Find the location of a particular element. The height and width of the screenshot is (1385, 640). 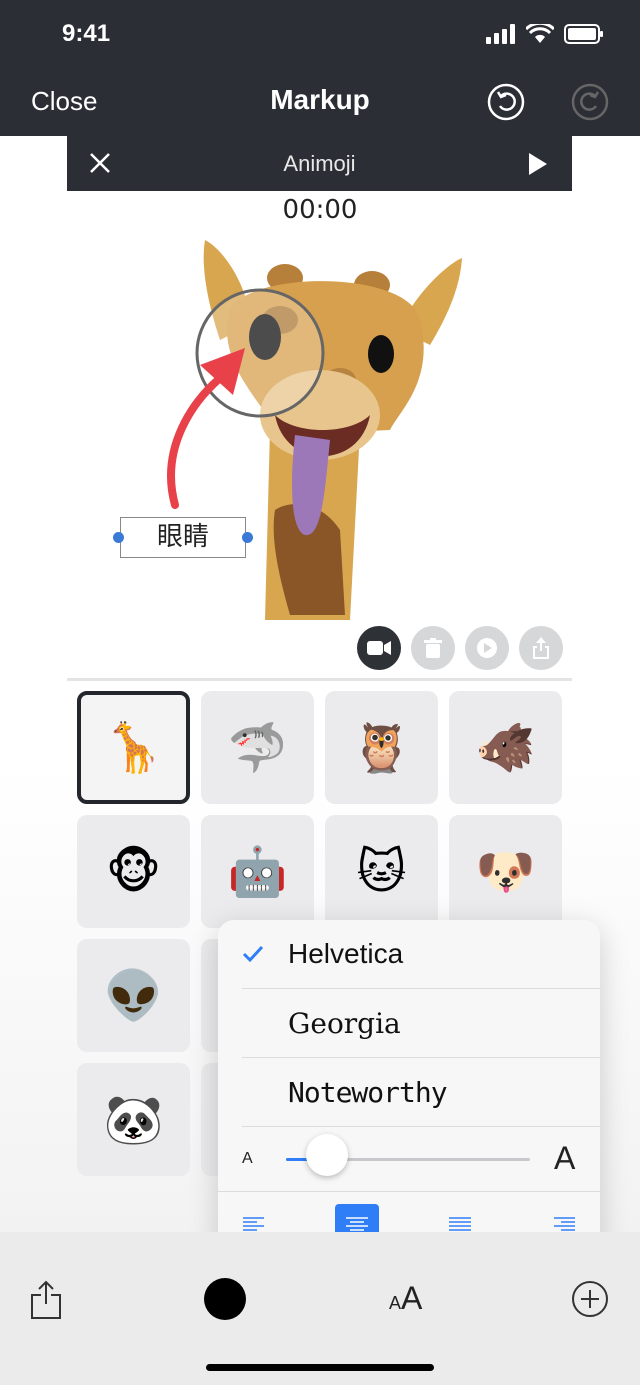

color-picker-button is located at coordinates (225, 1299).